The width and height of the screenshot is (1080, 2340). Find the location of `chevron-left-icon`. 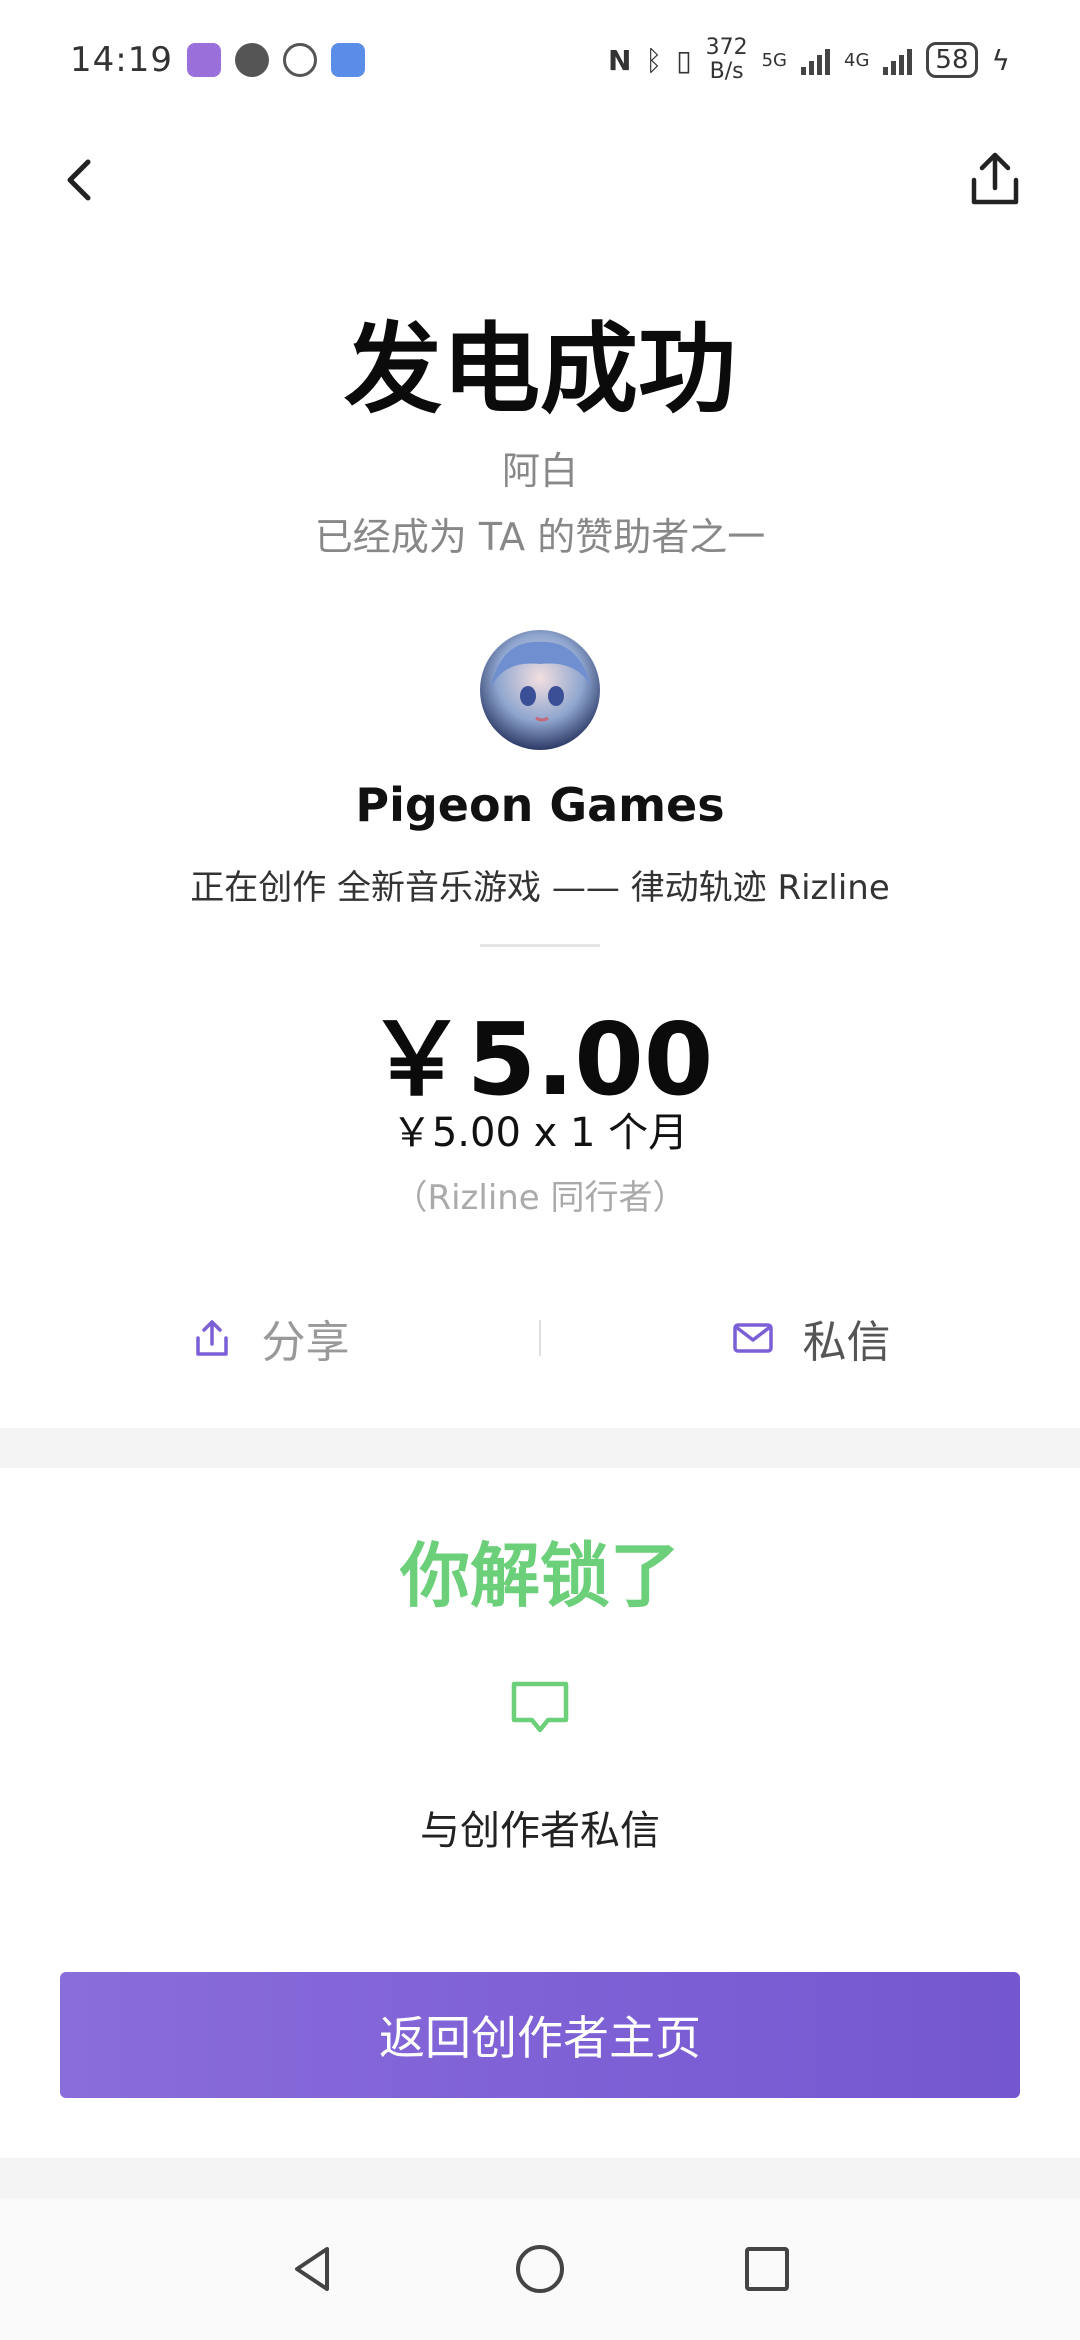

chevron-left-icon is located at coordinates (80, 180).